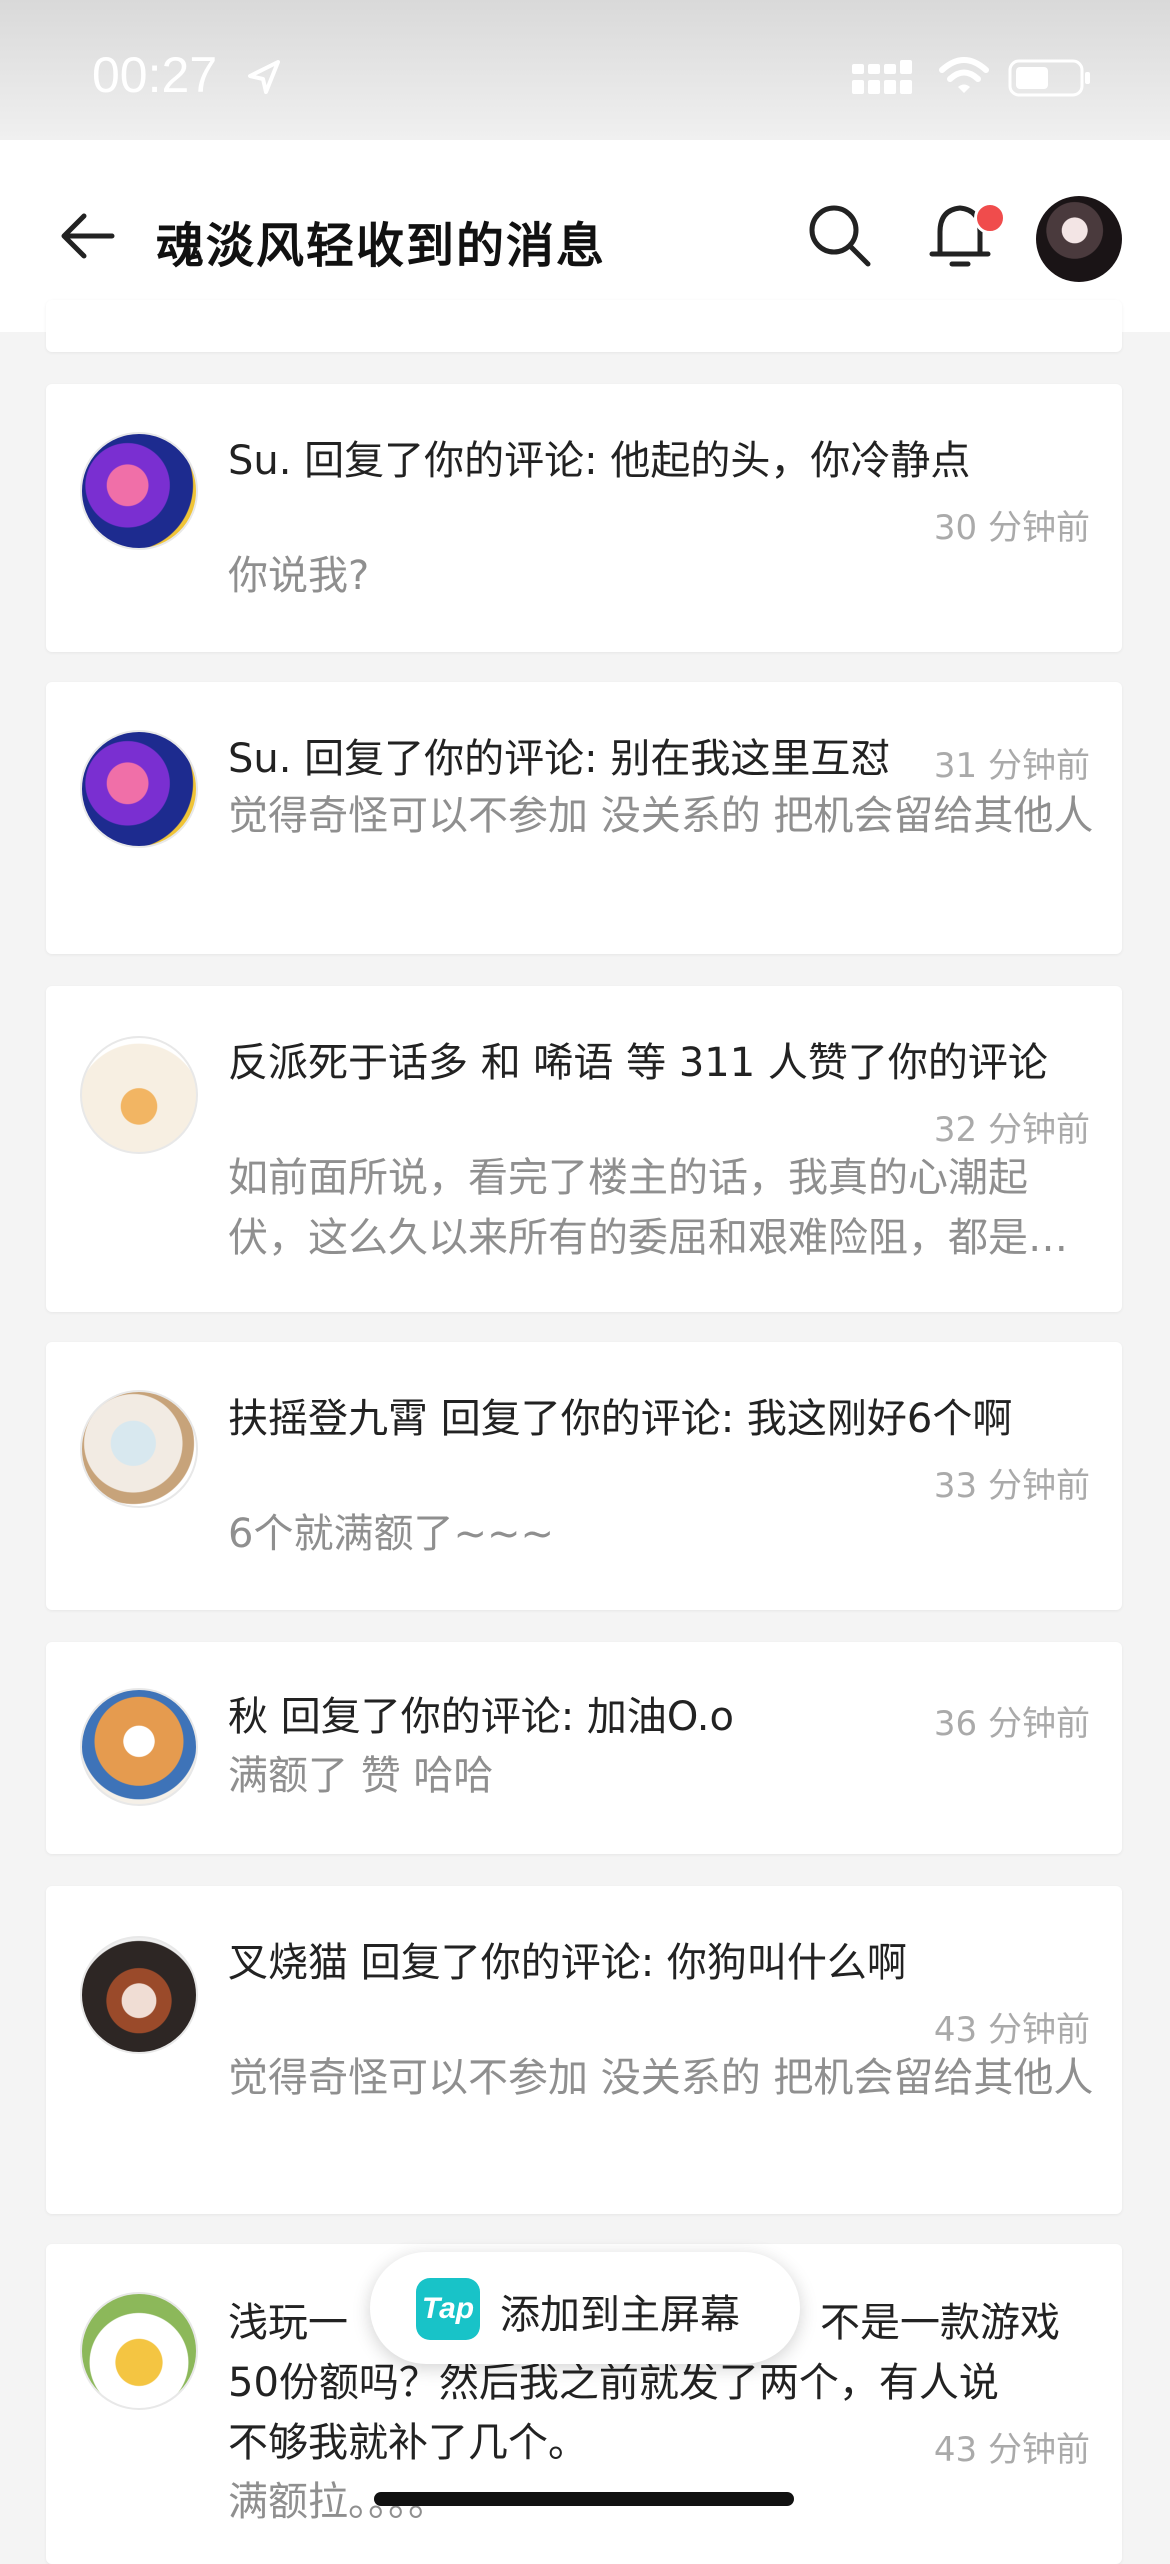 The width and height of the screenshot is (1170, 2564). I want to click on message-card: 秋 回复了你的评论: 加油O.o 36 分钟前 满额了 赞 哈哈, so click(584, 1748).